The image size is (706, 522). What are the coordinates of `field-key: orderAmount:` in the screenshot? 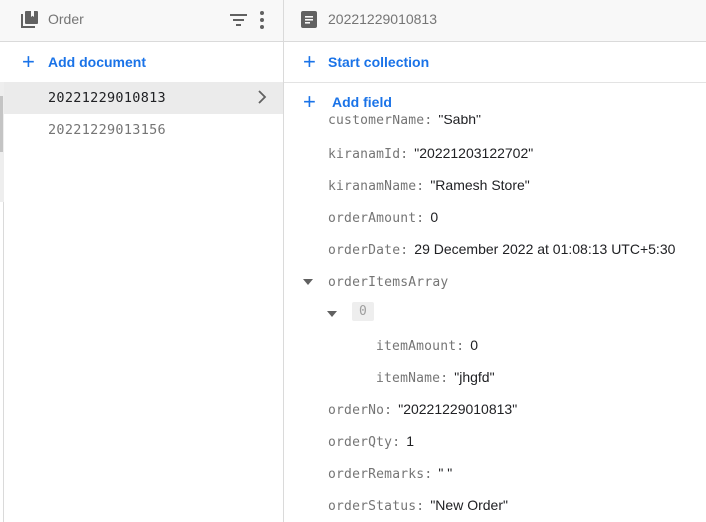 It's located at (376, 218).